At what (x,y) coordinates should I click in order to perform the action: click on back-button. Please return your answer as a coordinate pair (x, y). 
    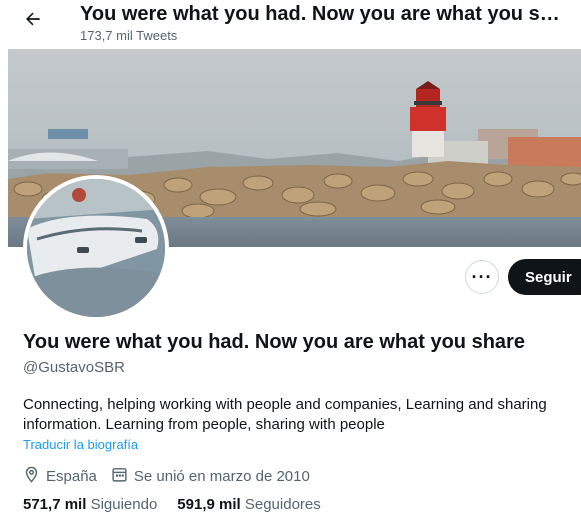
    Looking at the image, I should click on (33, 21).